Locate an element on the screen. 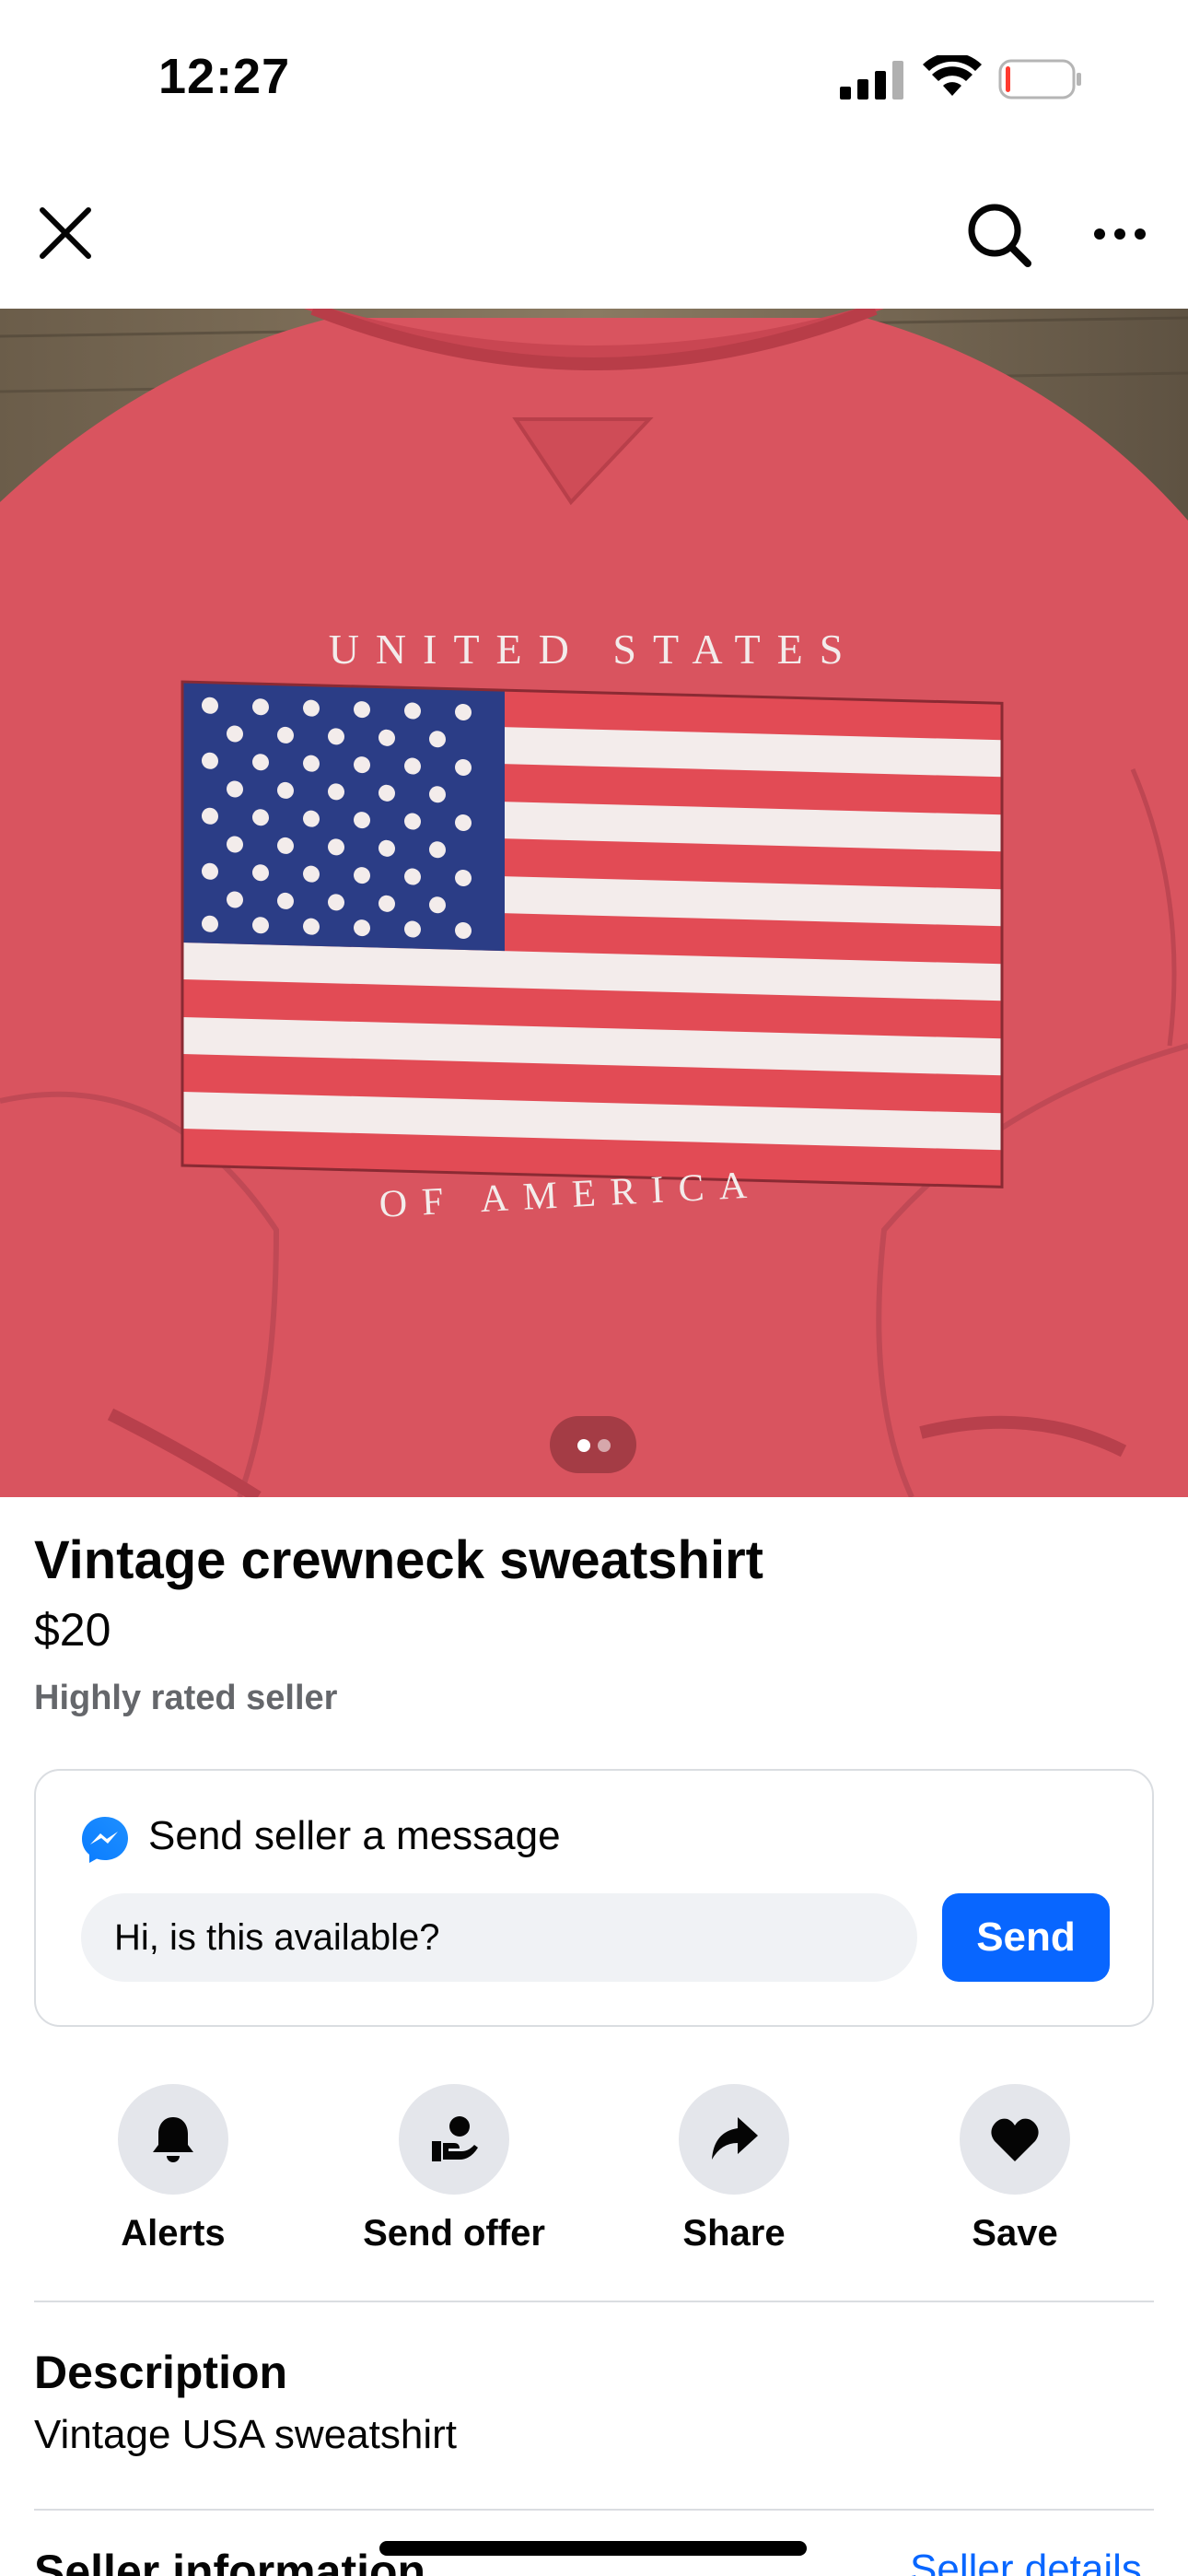  share-circle is located at coordinates (734, 2139).